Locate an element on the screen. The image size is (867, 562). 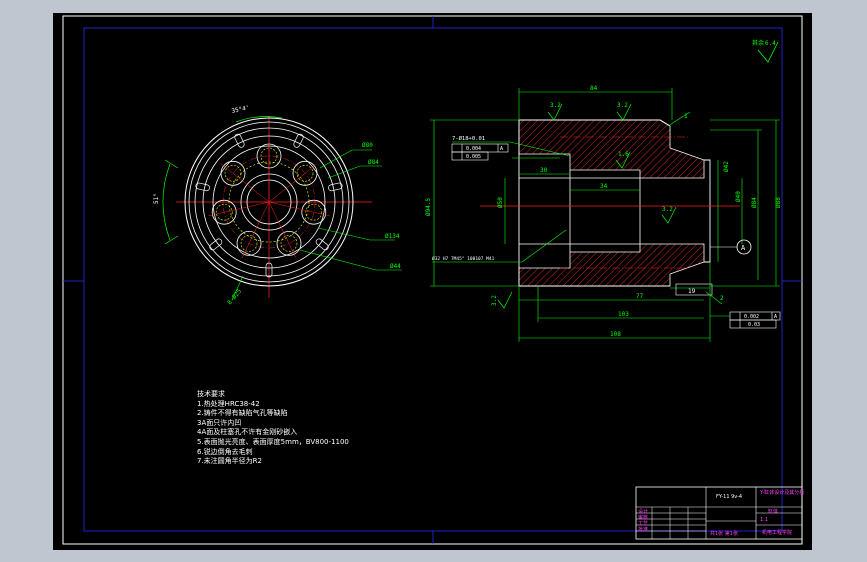
geo-tolerance-4: 0.03 is located at coordinates (753, 324).